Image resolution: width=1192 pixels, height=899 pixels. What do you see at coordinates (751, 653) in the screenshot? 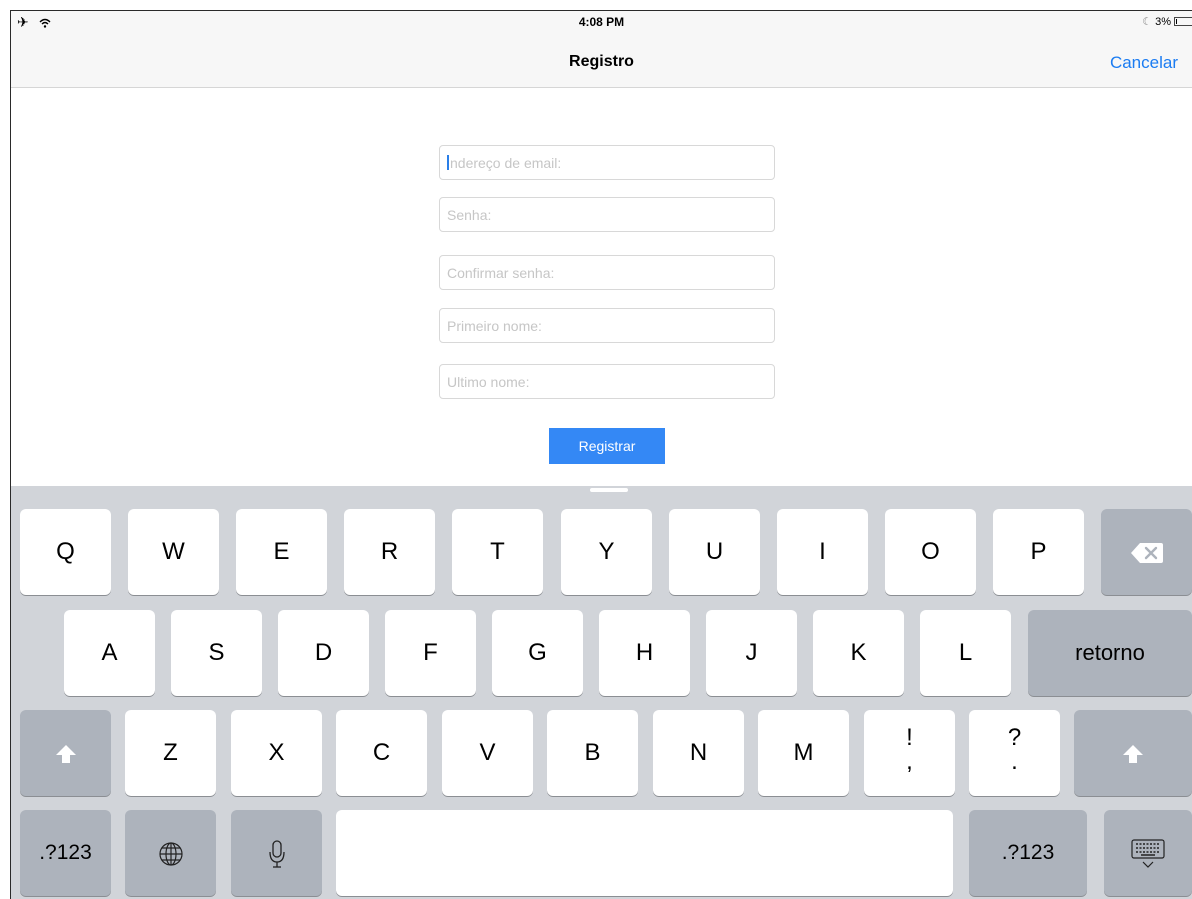
I see `key-j: J` at bounding box center [751, 653].